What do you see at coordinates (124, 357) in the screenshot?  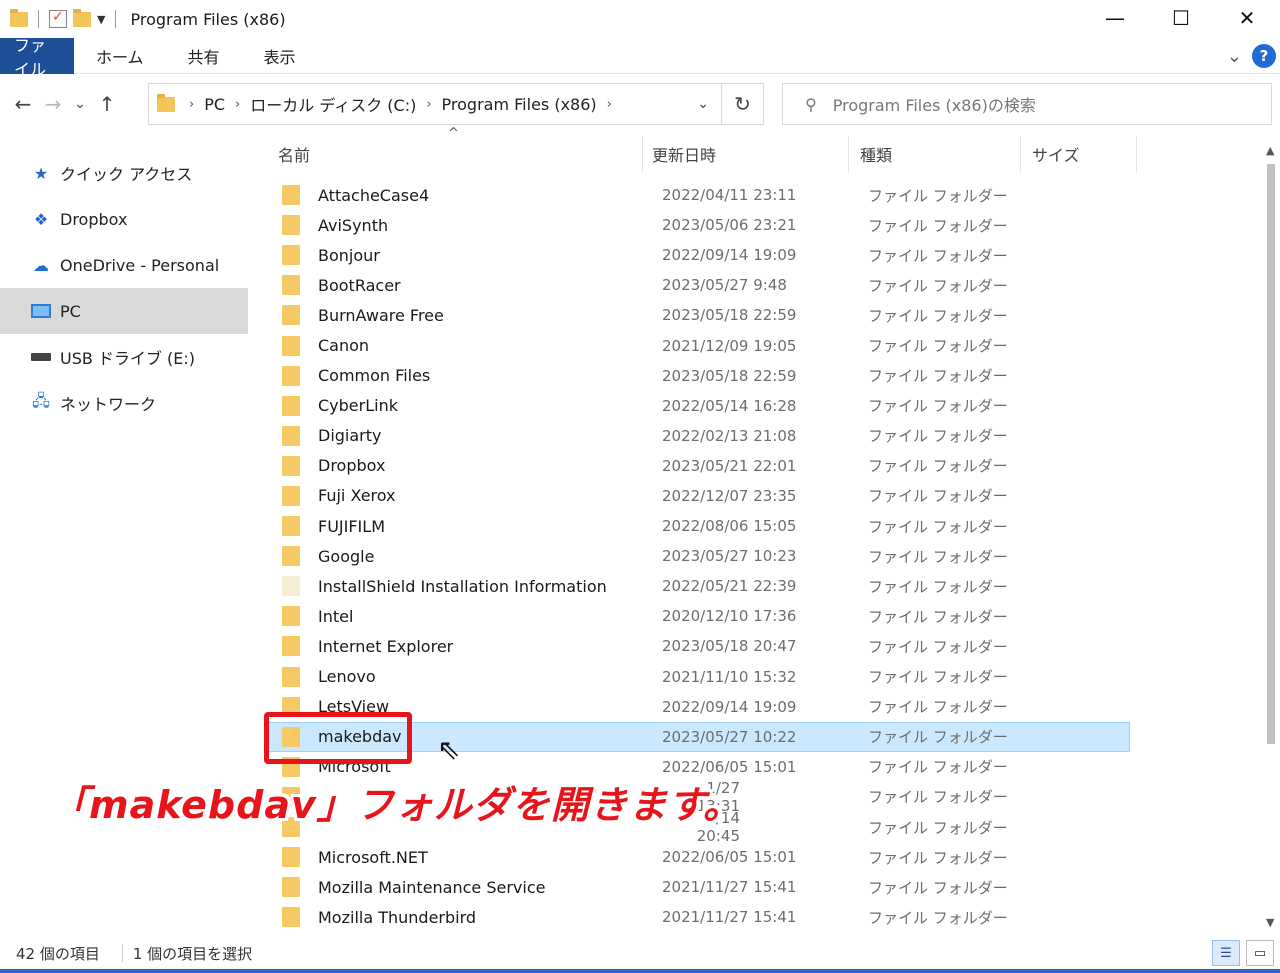 I see `sidebar-item-usb: USB ドライブ (E:)` at bounding box center [124, 357].